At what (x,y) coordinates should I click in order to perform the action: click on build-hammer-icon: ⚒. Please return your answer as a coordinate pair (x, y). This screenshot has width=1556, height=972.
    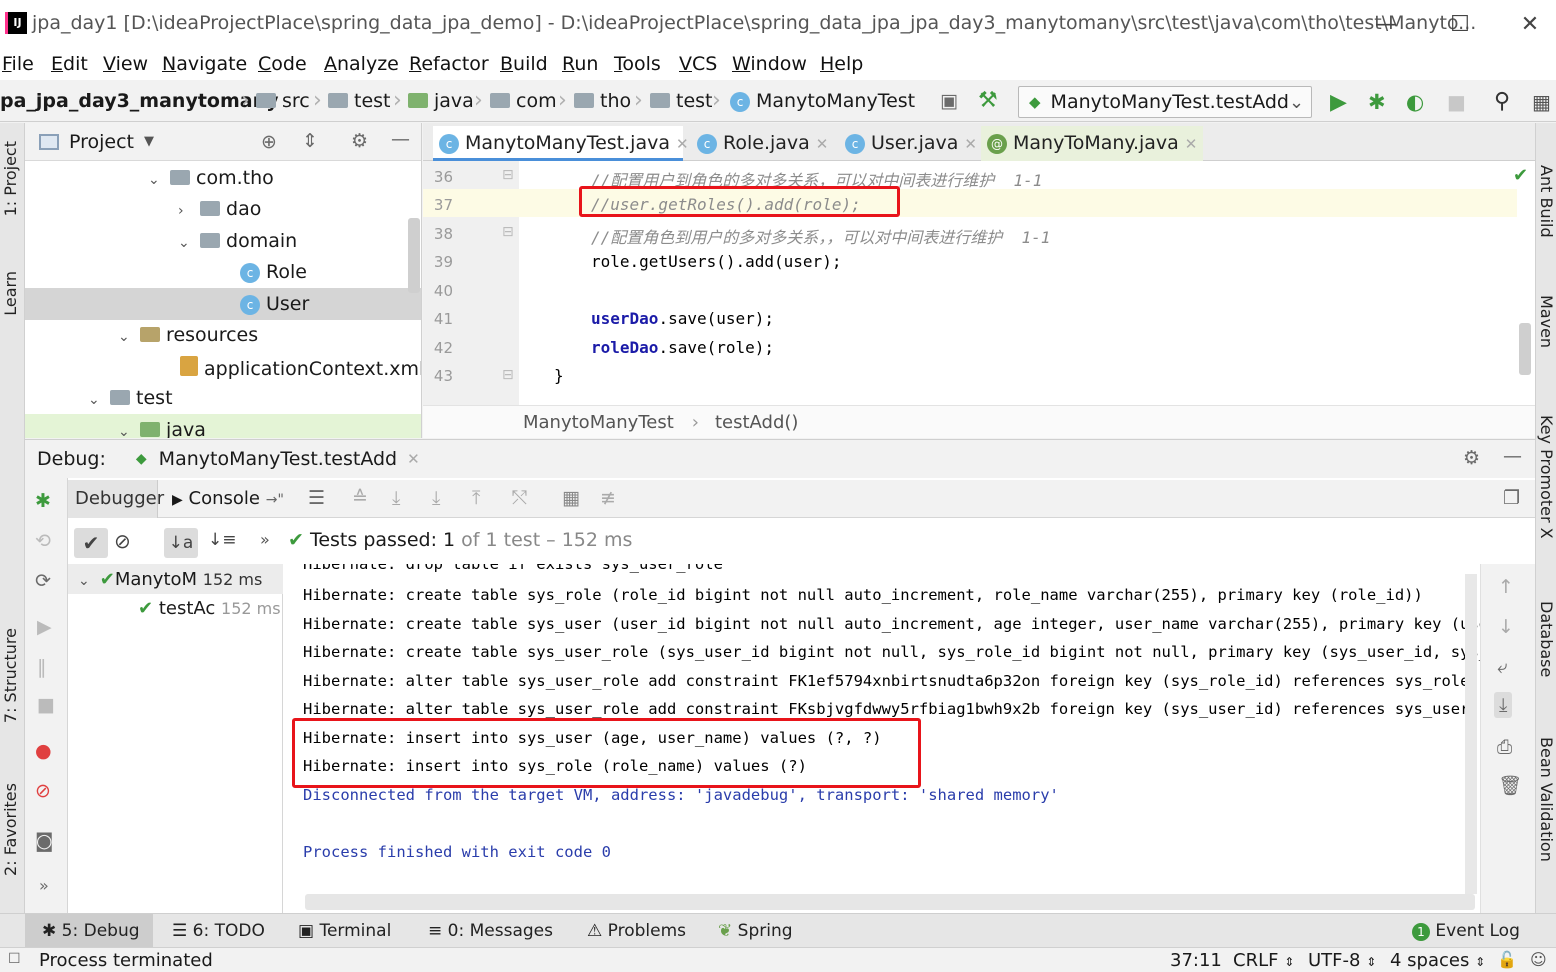
    Looking at the image, I should click on (988, 100).